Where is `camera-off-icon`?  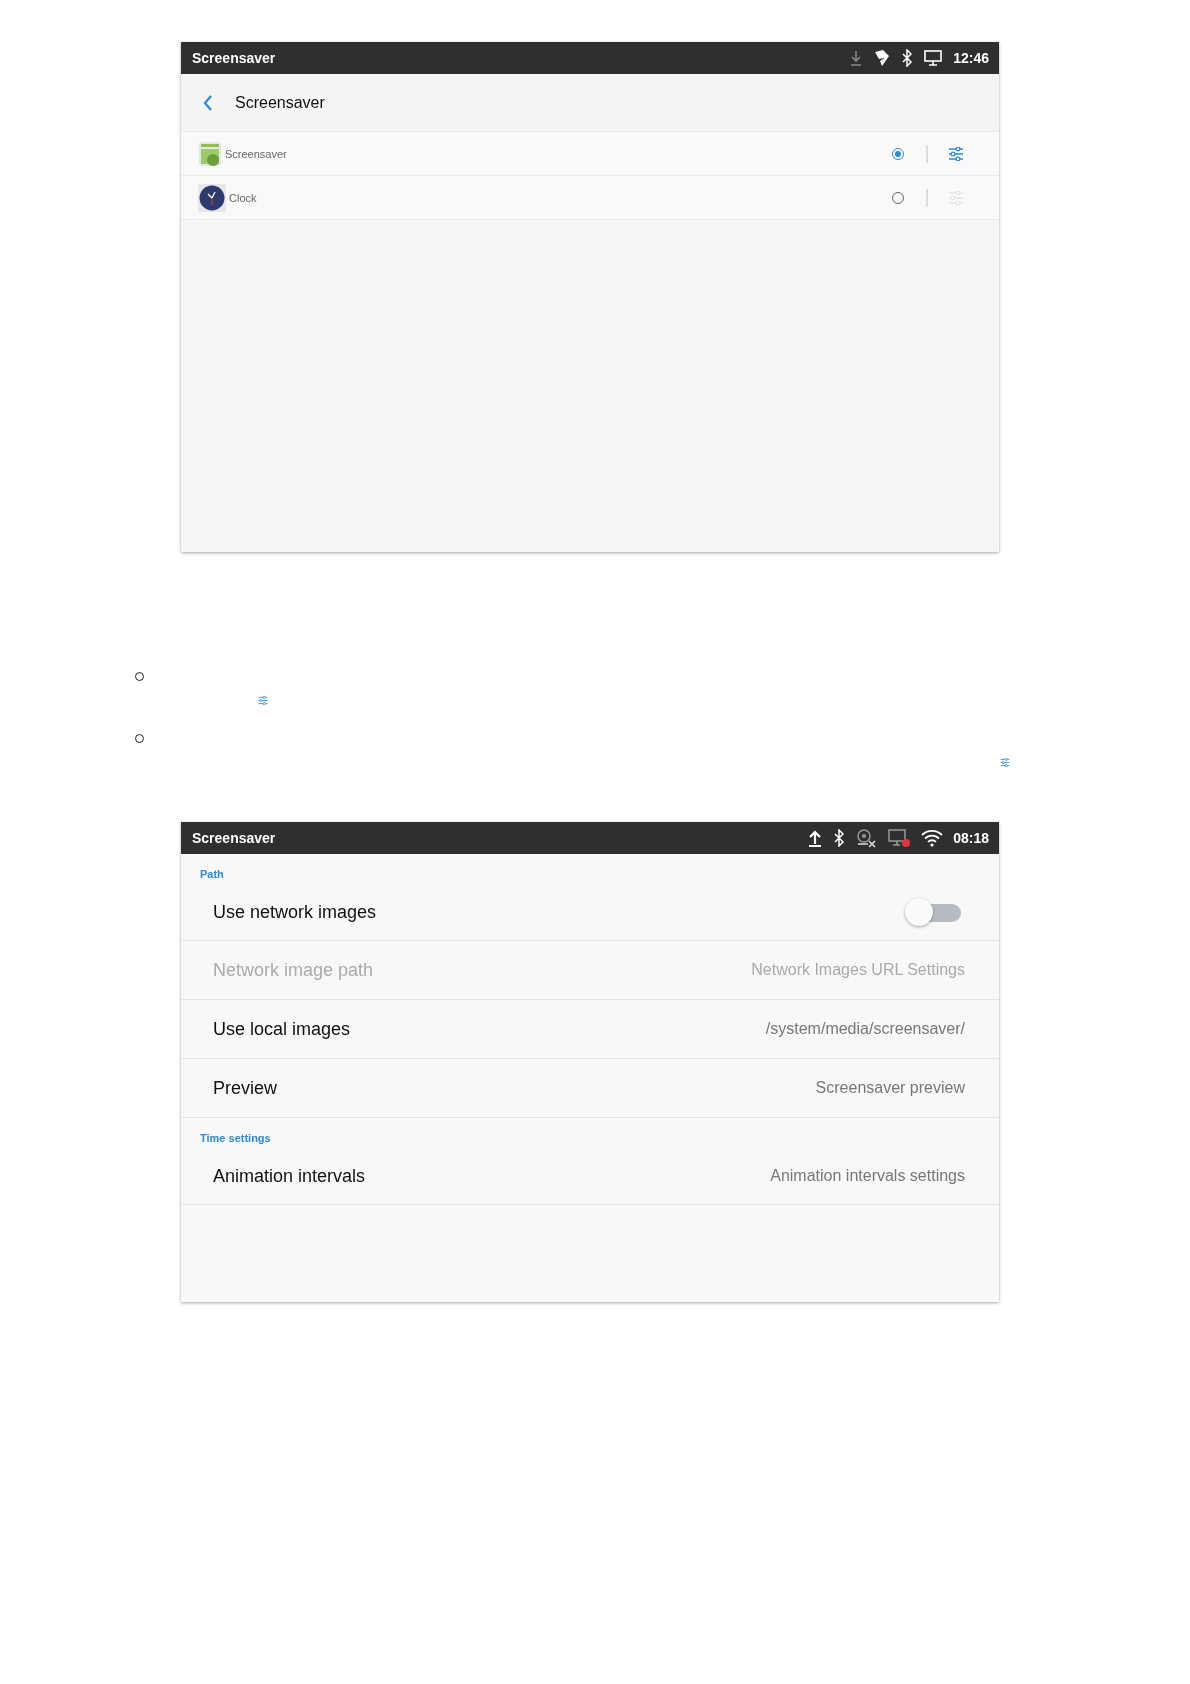
camera-off-icon is located at coordinates (866, 838).